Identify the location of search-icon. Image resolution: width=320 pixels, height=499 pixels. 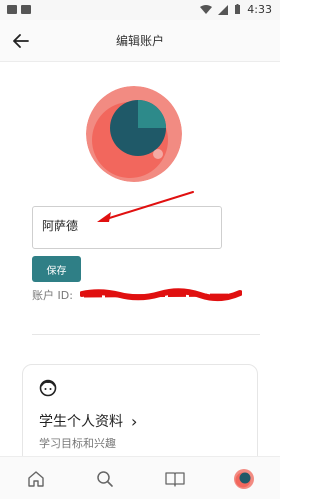
(105, 479).